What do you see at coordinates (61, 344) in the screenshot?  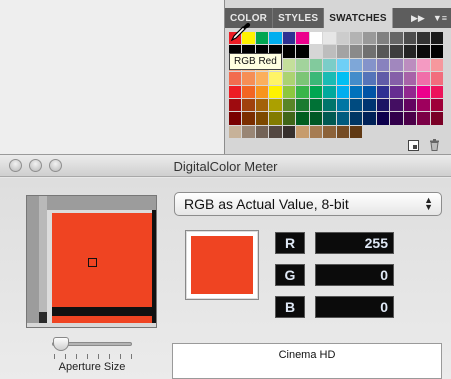 I see `slider-knob` at bounding box center [61, 344].